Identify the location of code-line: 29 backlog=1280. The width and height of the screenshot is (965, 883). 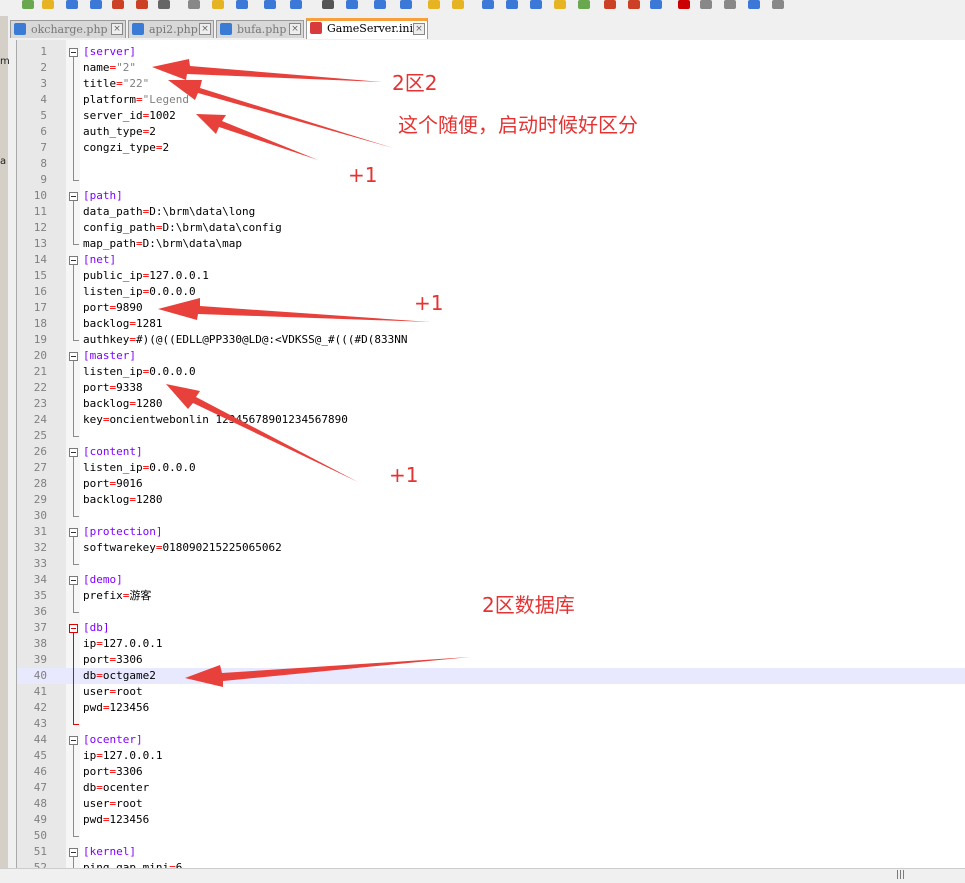
(491, 500).